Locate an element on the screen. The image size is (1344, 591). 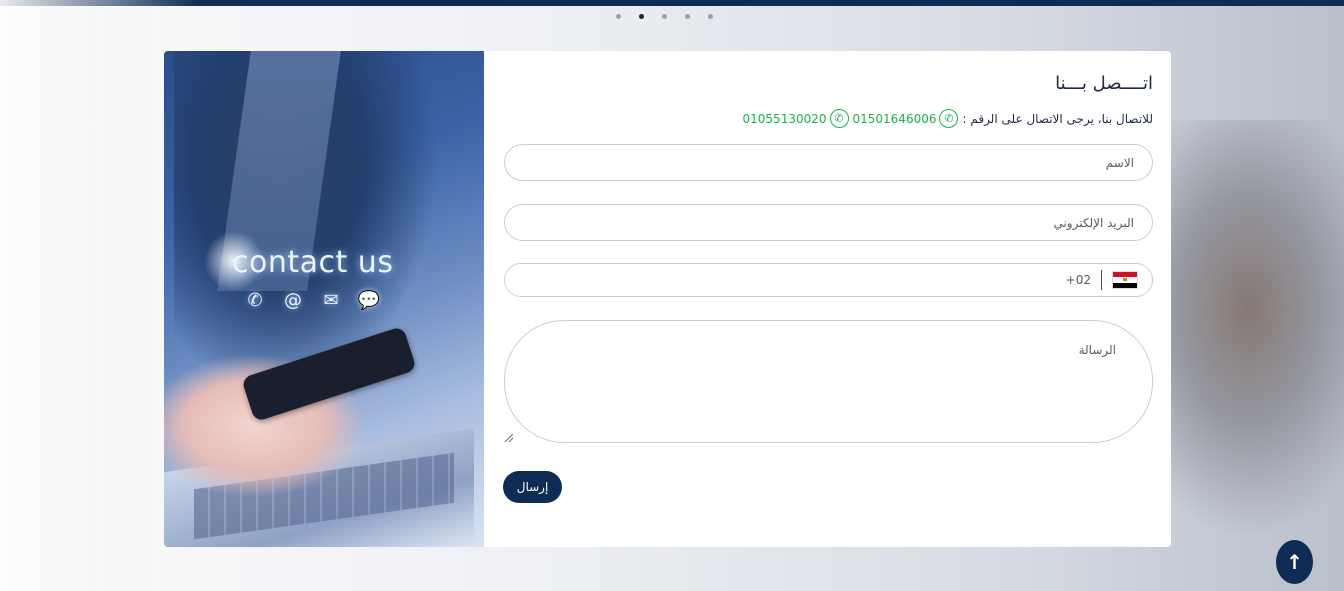
chat-icon: 💬 is located at coordinates (369, 300).